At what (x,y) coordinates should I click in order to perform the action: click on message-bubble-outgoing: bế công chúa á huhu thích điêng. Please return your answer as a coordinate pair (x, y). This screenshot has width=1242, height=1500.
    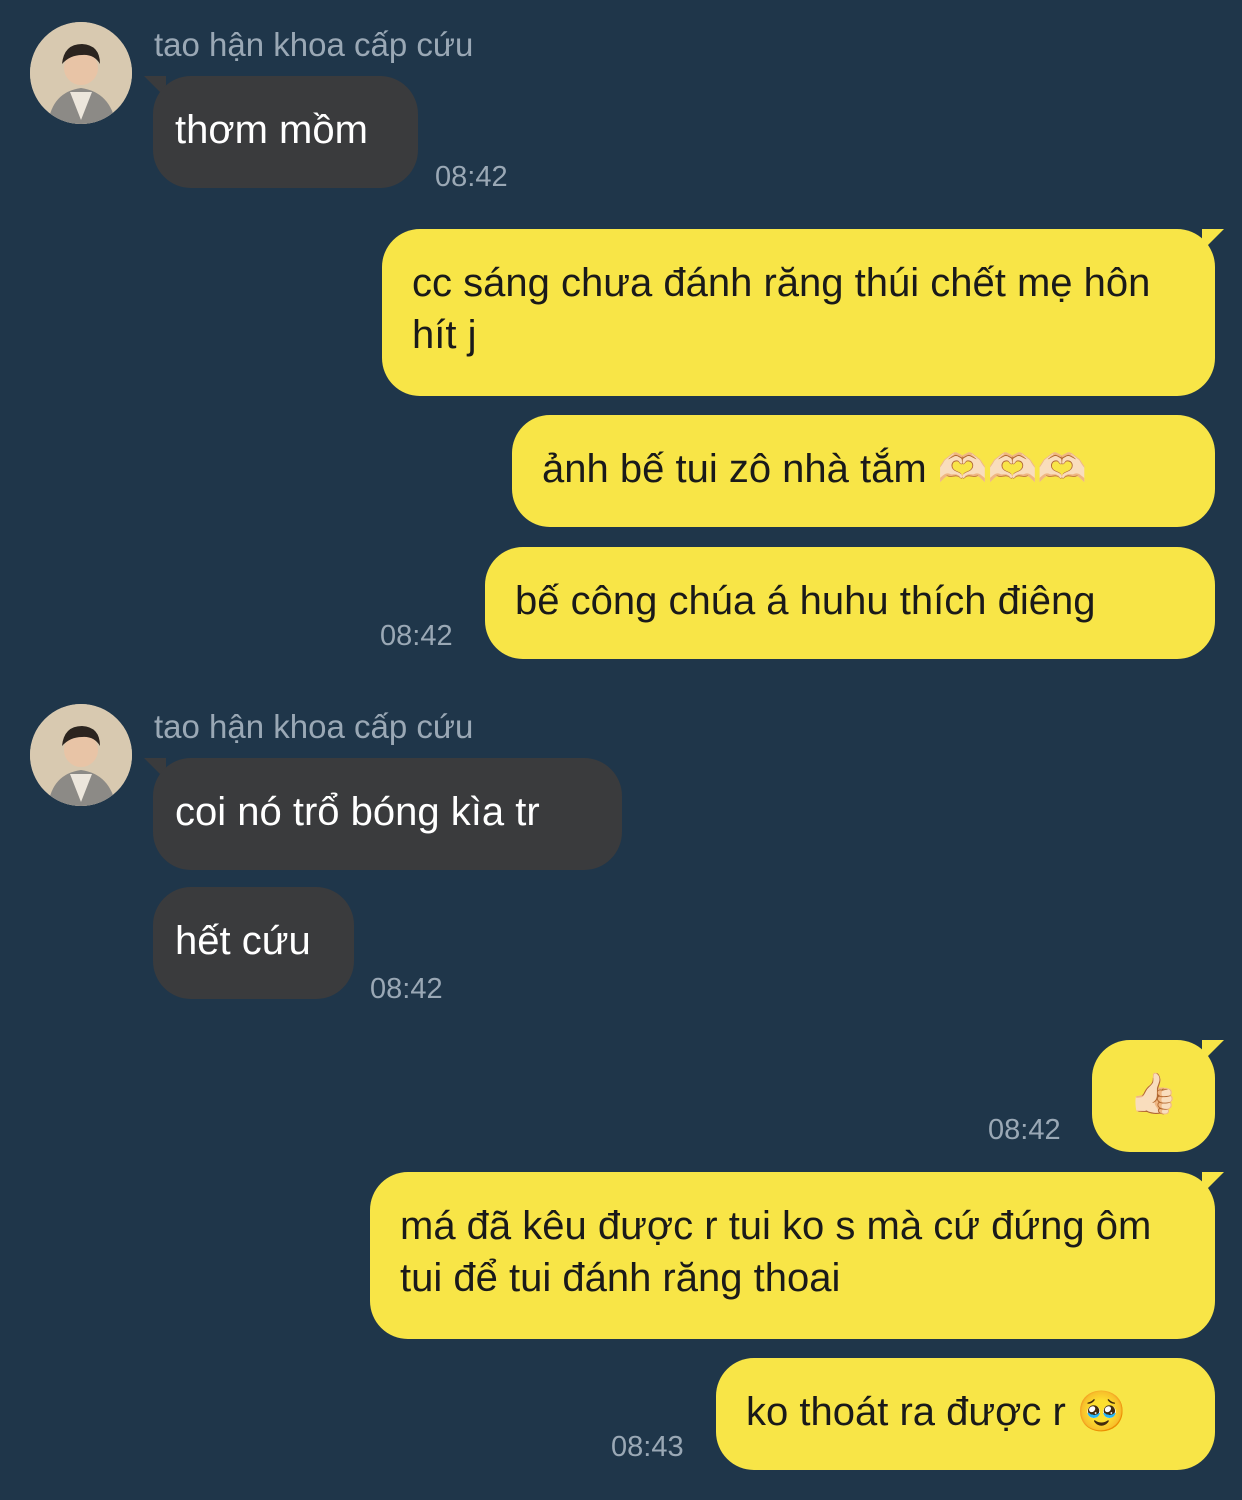
    Looking at the image, I should click on (850, 603).